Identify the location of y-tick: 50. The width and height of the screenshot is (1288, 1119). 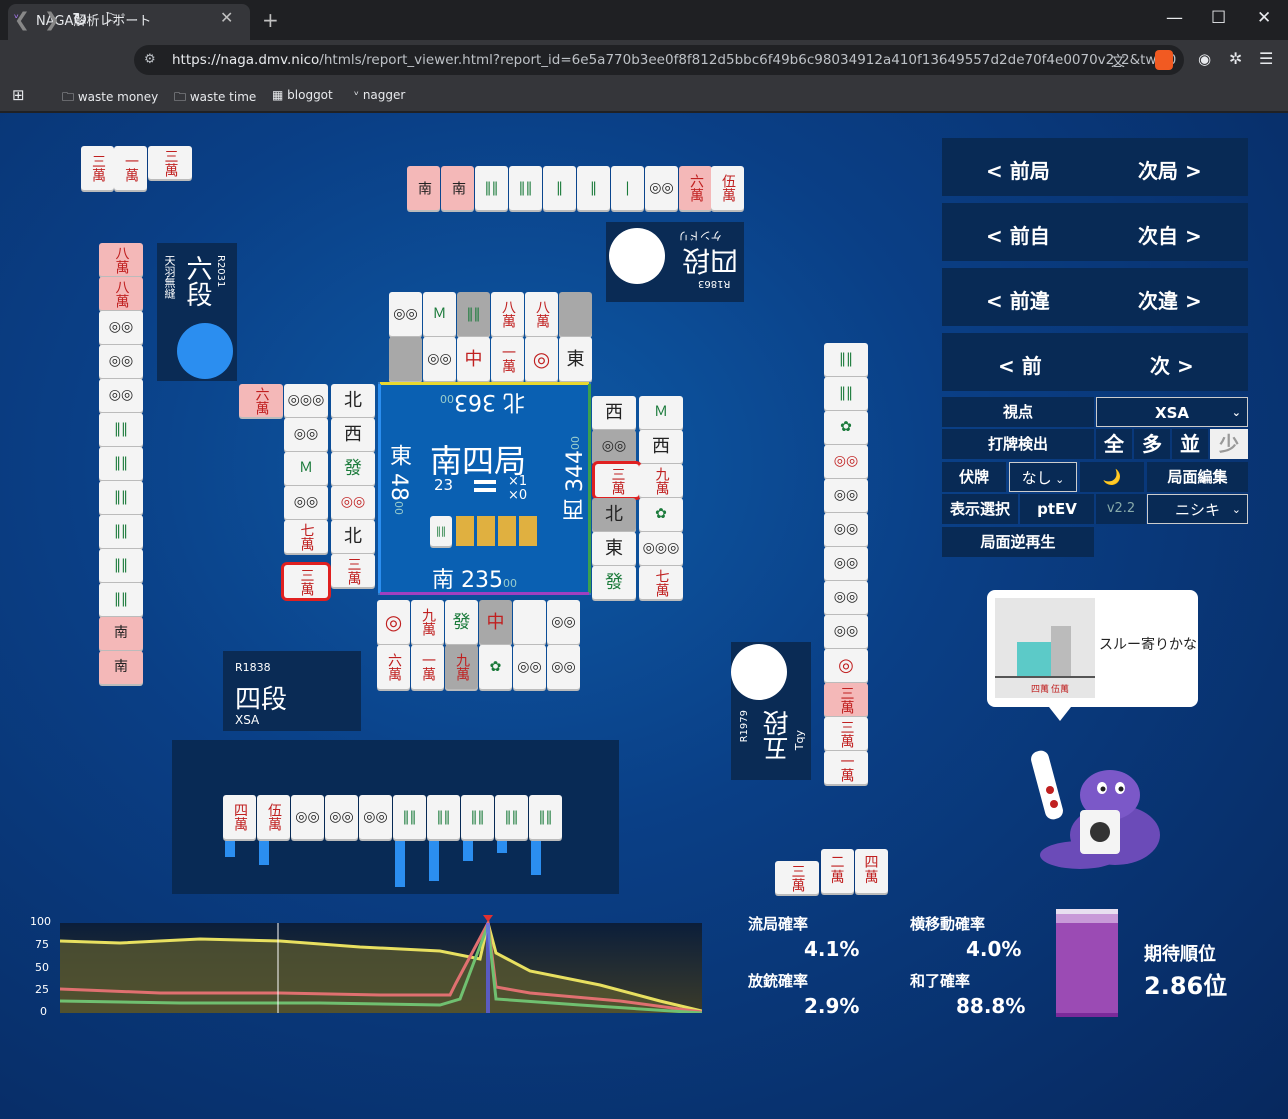
(42, 967).